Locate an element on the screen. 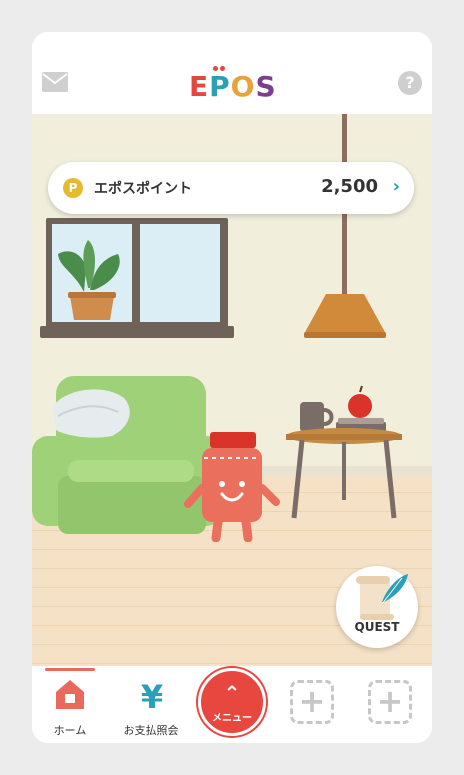  quest-button: QUEST is located at coordinates (377, 607).